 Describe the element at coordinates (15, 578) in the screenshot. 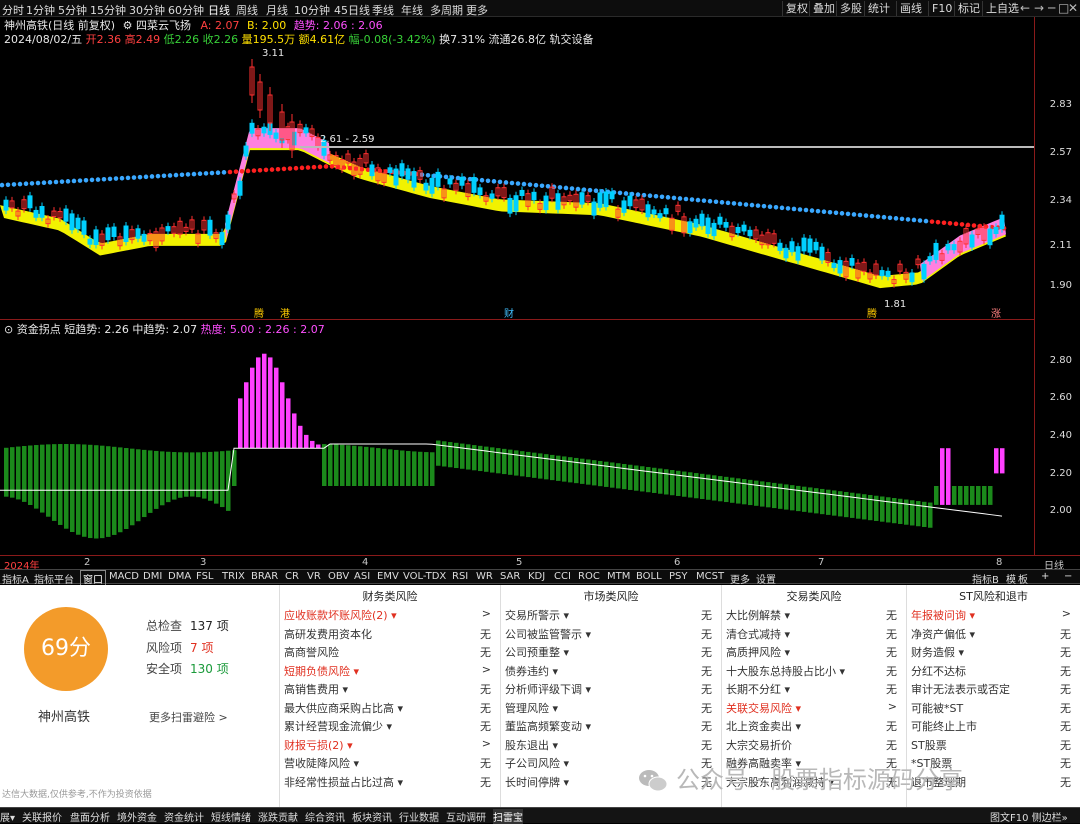

I see `indicator-tab: 指标A` at that location.